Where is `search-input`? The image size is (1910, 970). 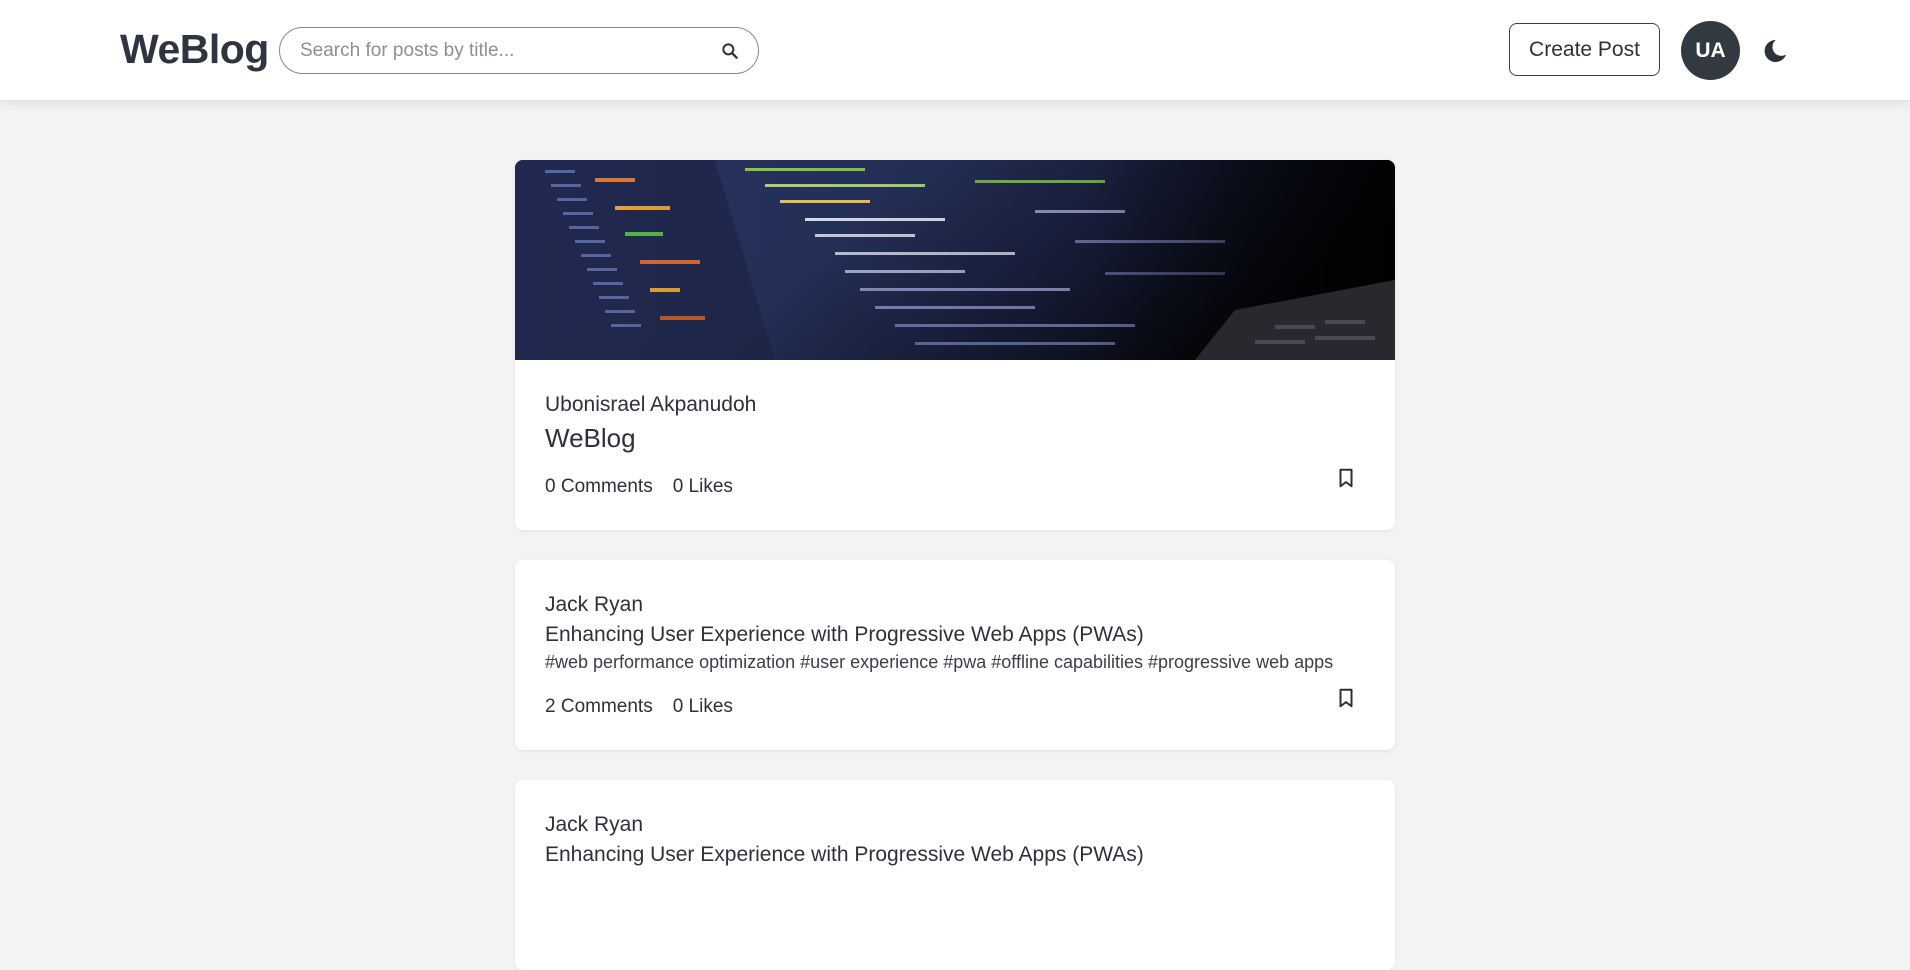 search-input is located at coordinates (500, 50).